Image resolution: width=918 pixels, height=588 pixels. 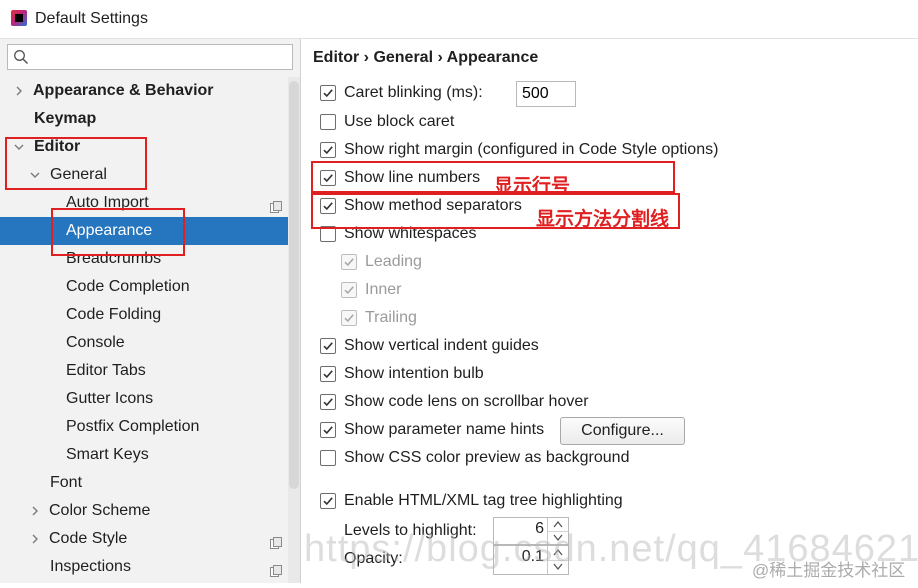 I want to click on option-label: Show CSS color preview as background, so click(x=487, y=457).